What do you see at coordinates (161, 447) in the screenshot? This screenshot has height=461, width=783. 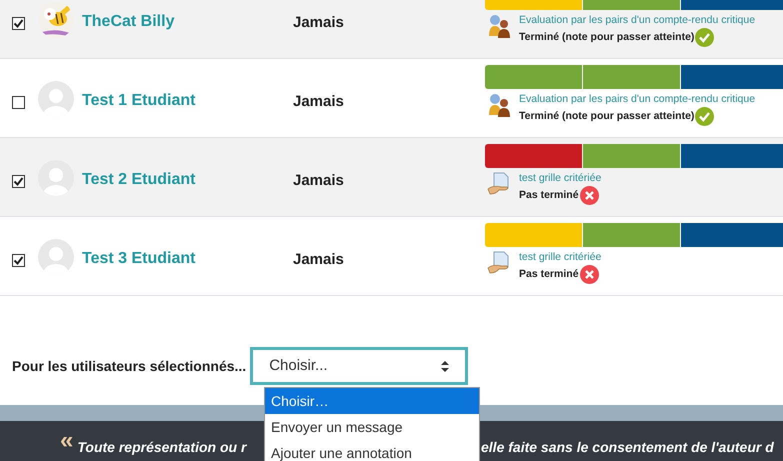 I see `footer-text: Toute représentation ou r` at bounding box center [161, 447].